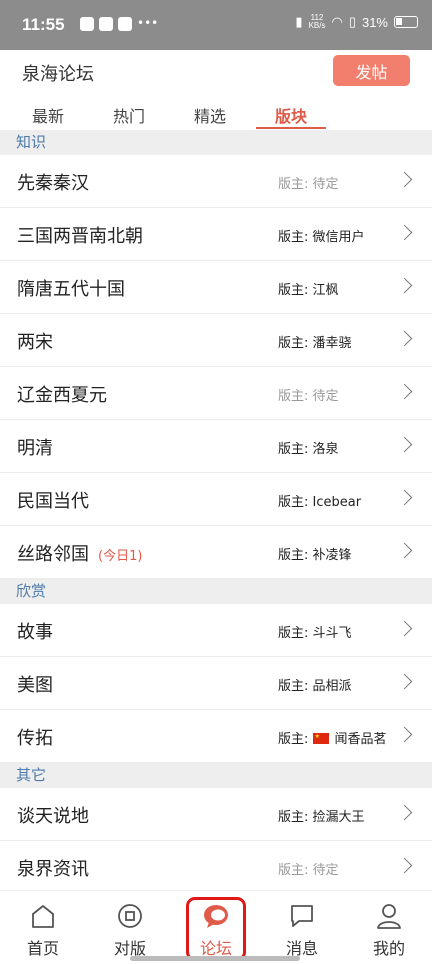  Describe the element at coordinates (216, 775) in the screenshot. I see `section-header-other: 其它` at that location.